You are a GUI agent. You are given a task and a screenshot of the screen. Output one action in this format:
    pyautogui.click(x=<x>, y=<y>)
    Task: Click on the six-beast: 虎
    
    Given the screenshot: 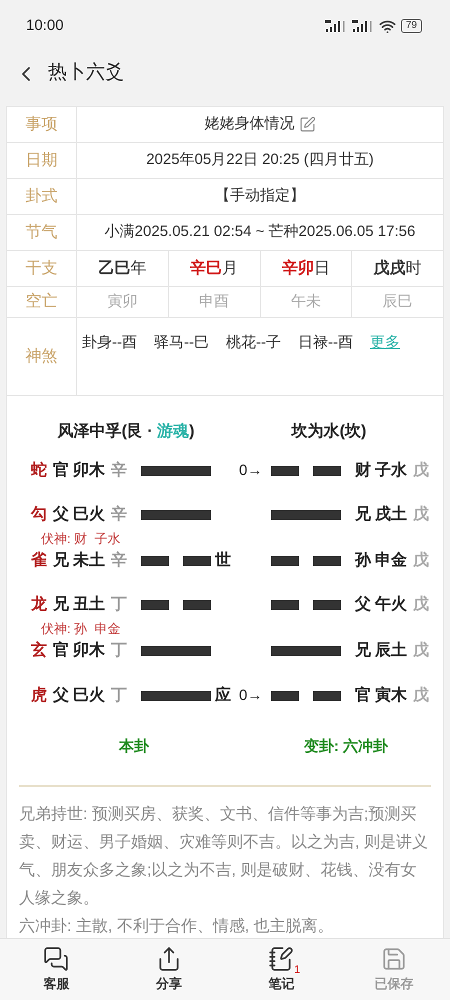 What is the action you would take?
    pyautogui.click(x=39, y=696)
    